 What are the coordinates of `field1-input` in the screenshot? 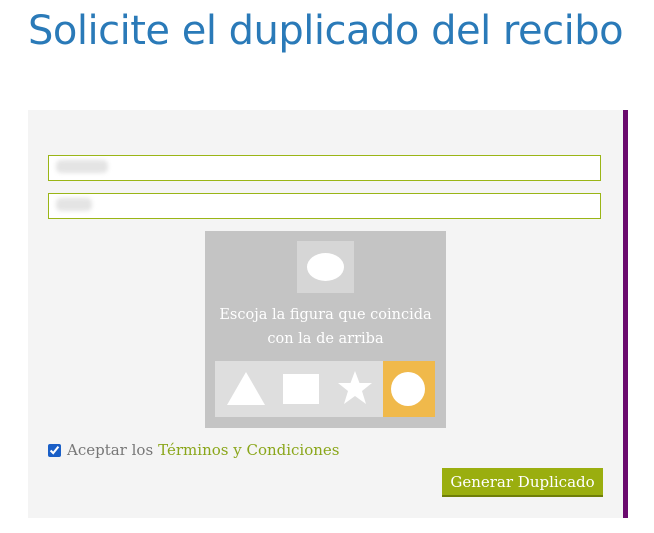 It's located at (324, 168).